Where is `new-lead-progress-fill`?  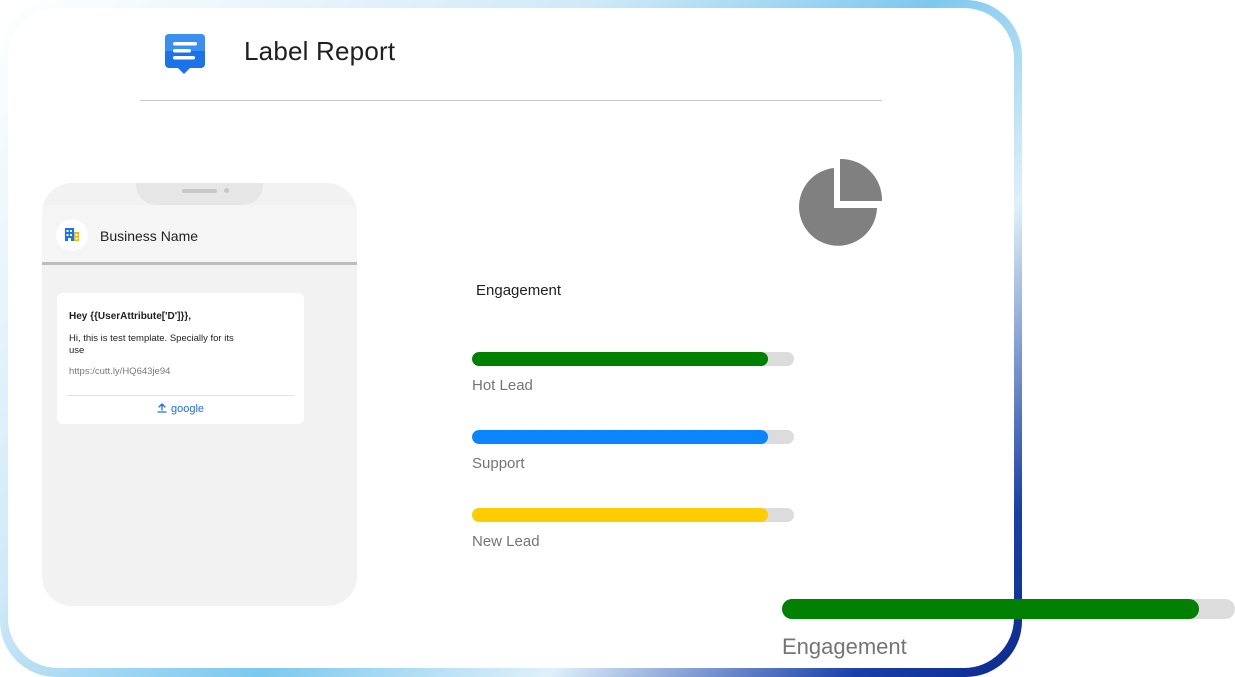
new-lead-progress-fill is located at coordinates (620, 515).